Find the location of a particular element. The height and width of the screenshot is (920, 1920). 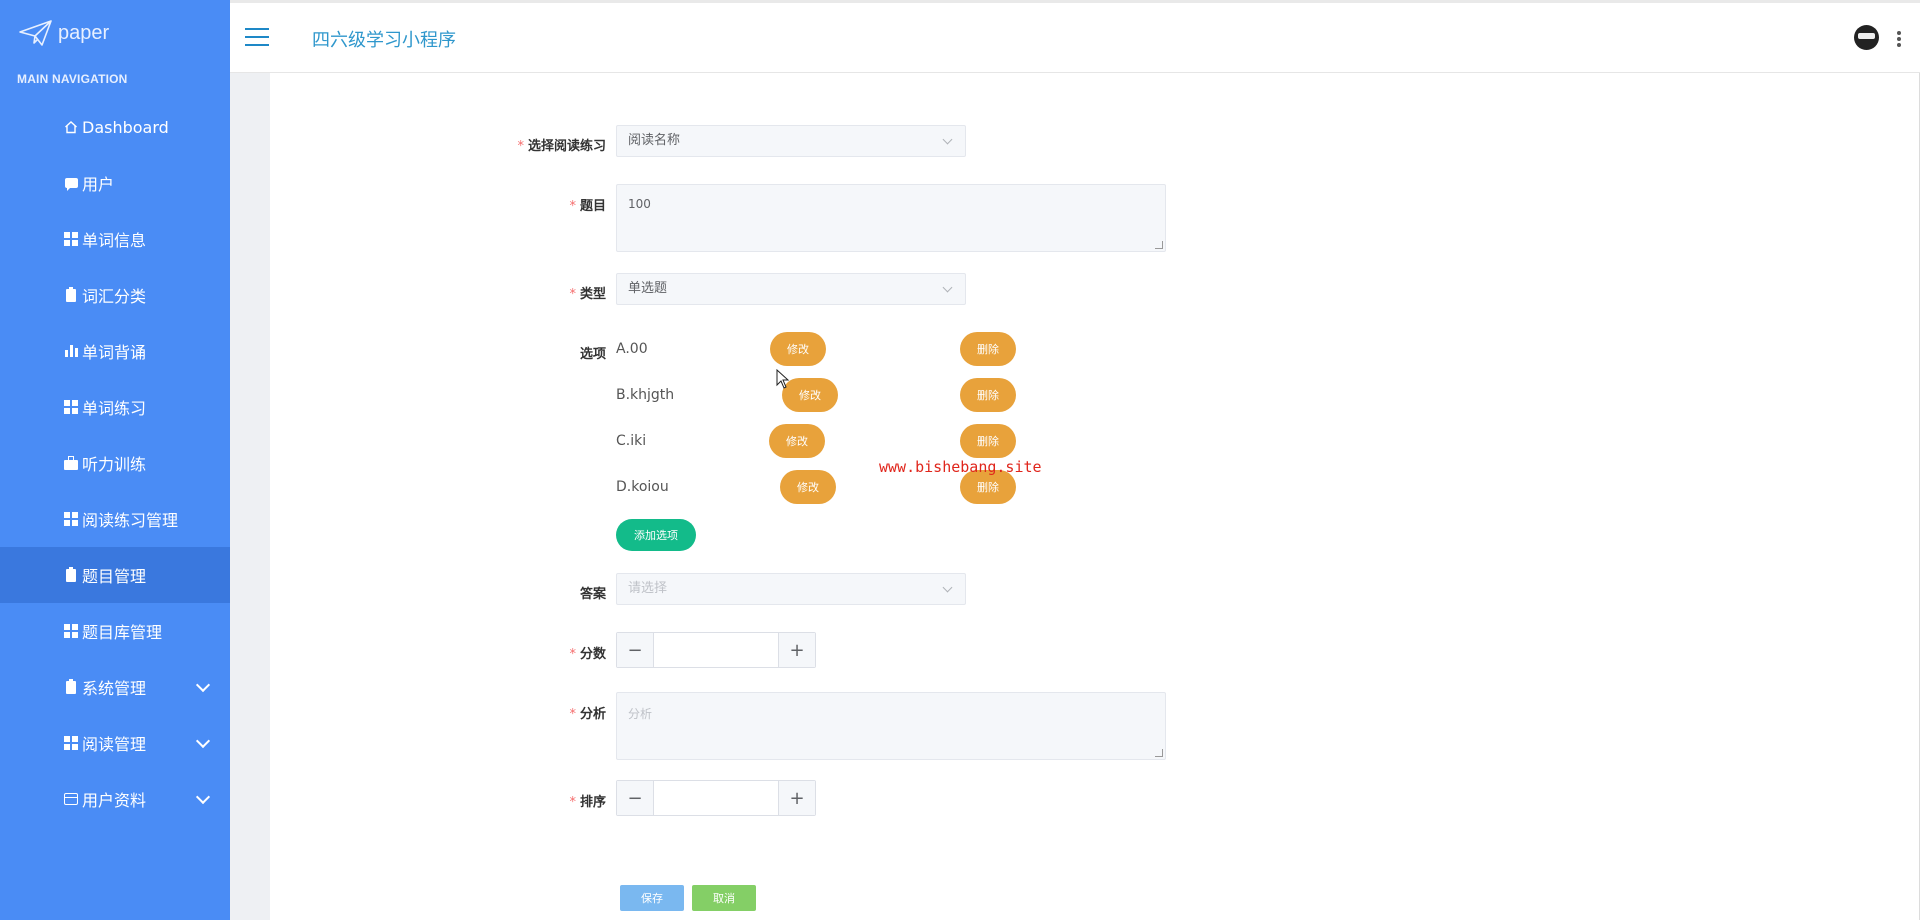

sidebar-item-users: 用户 is located at coordinates (115, 183).